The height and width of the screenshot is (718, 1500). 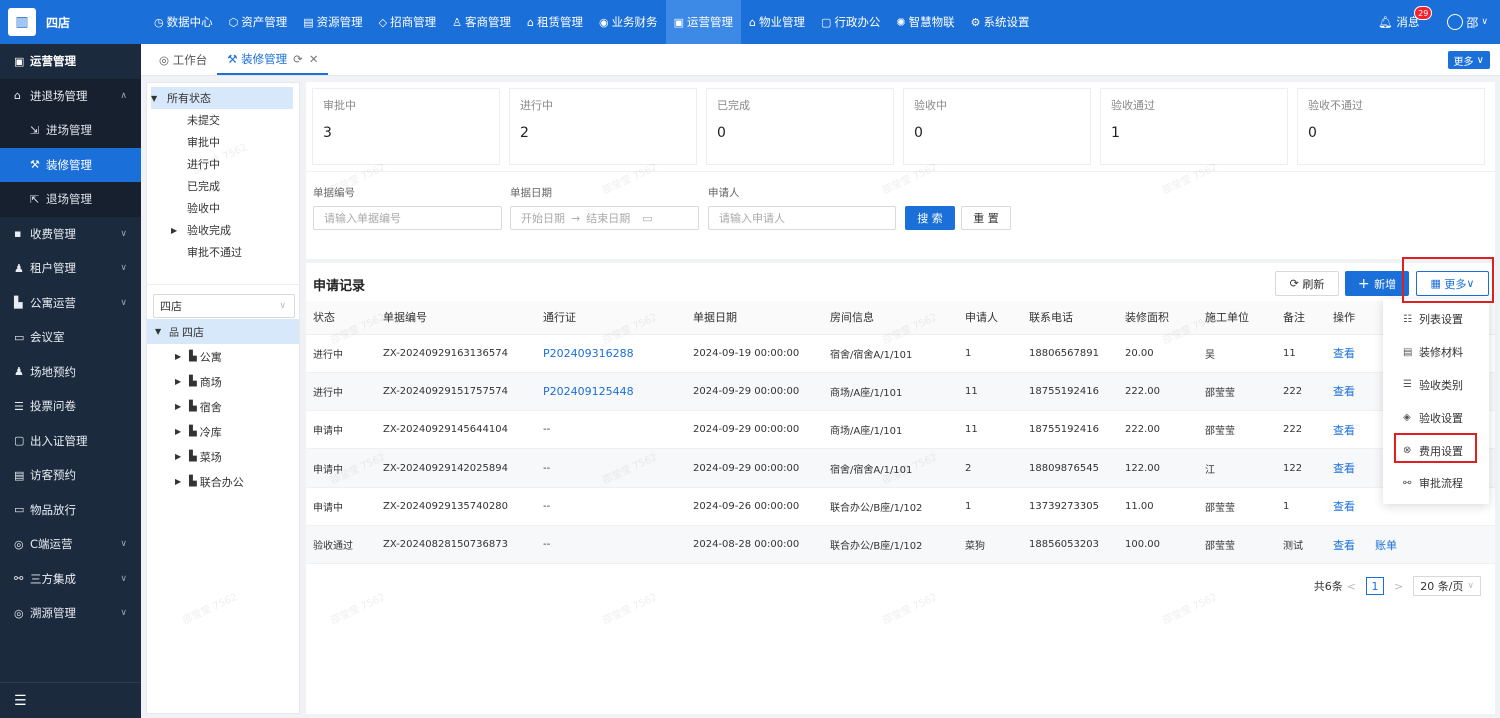 I want to click on page-size-select: 20 条/页 ∨, so click(x=1447, y=586).